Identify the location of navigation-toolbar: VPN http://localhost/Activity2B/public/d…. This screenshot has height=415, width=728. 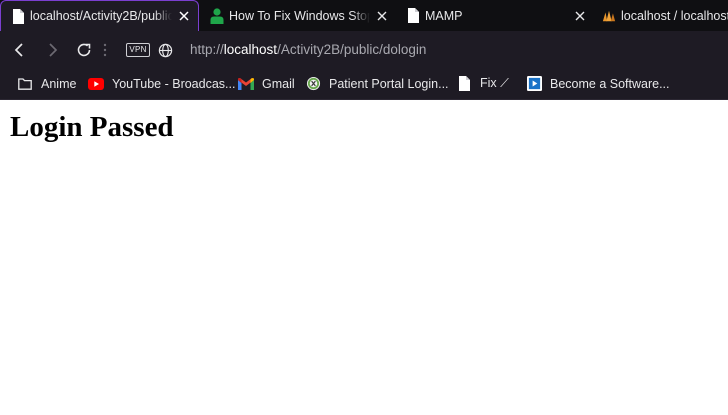
(364, 50).